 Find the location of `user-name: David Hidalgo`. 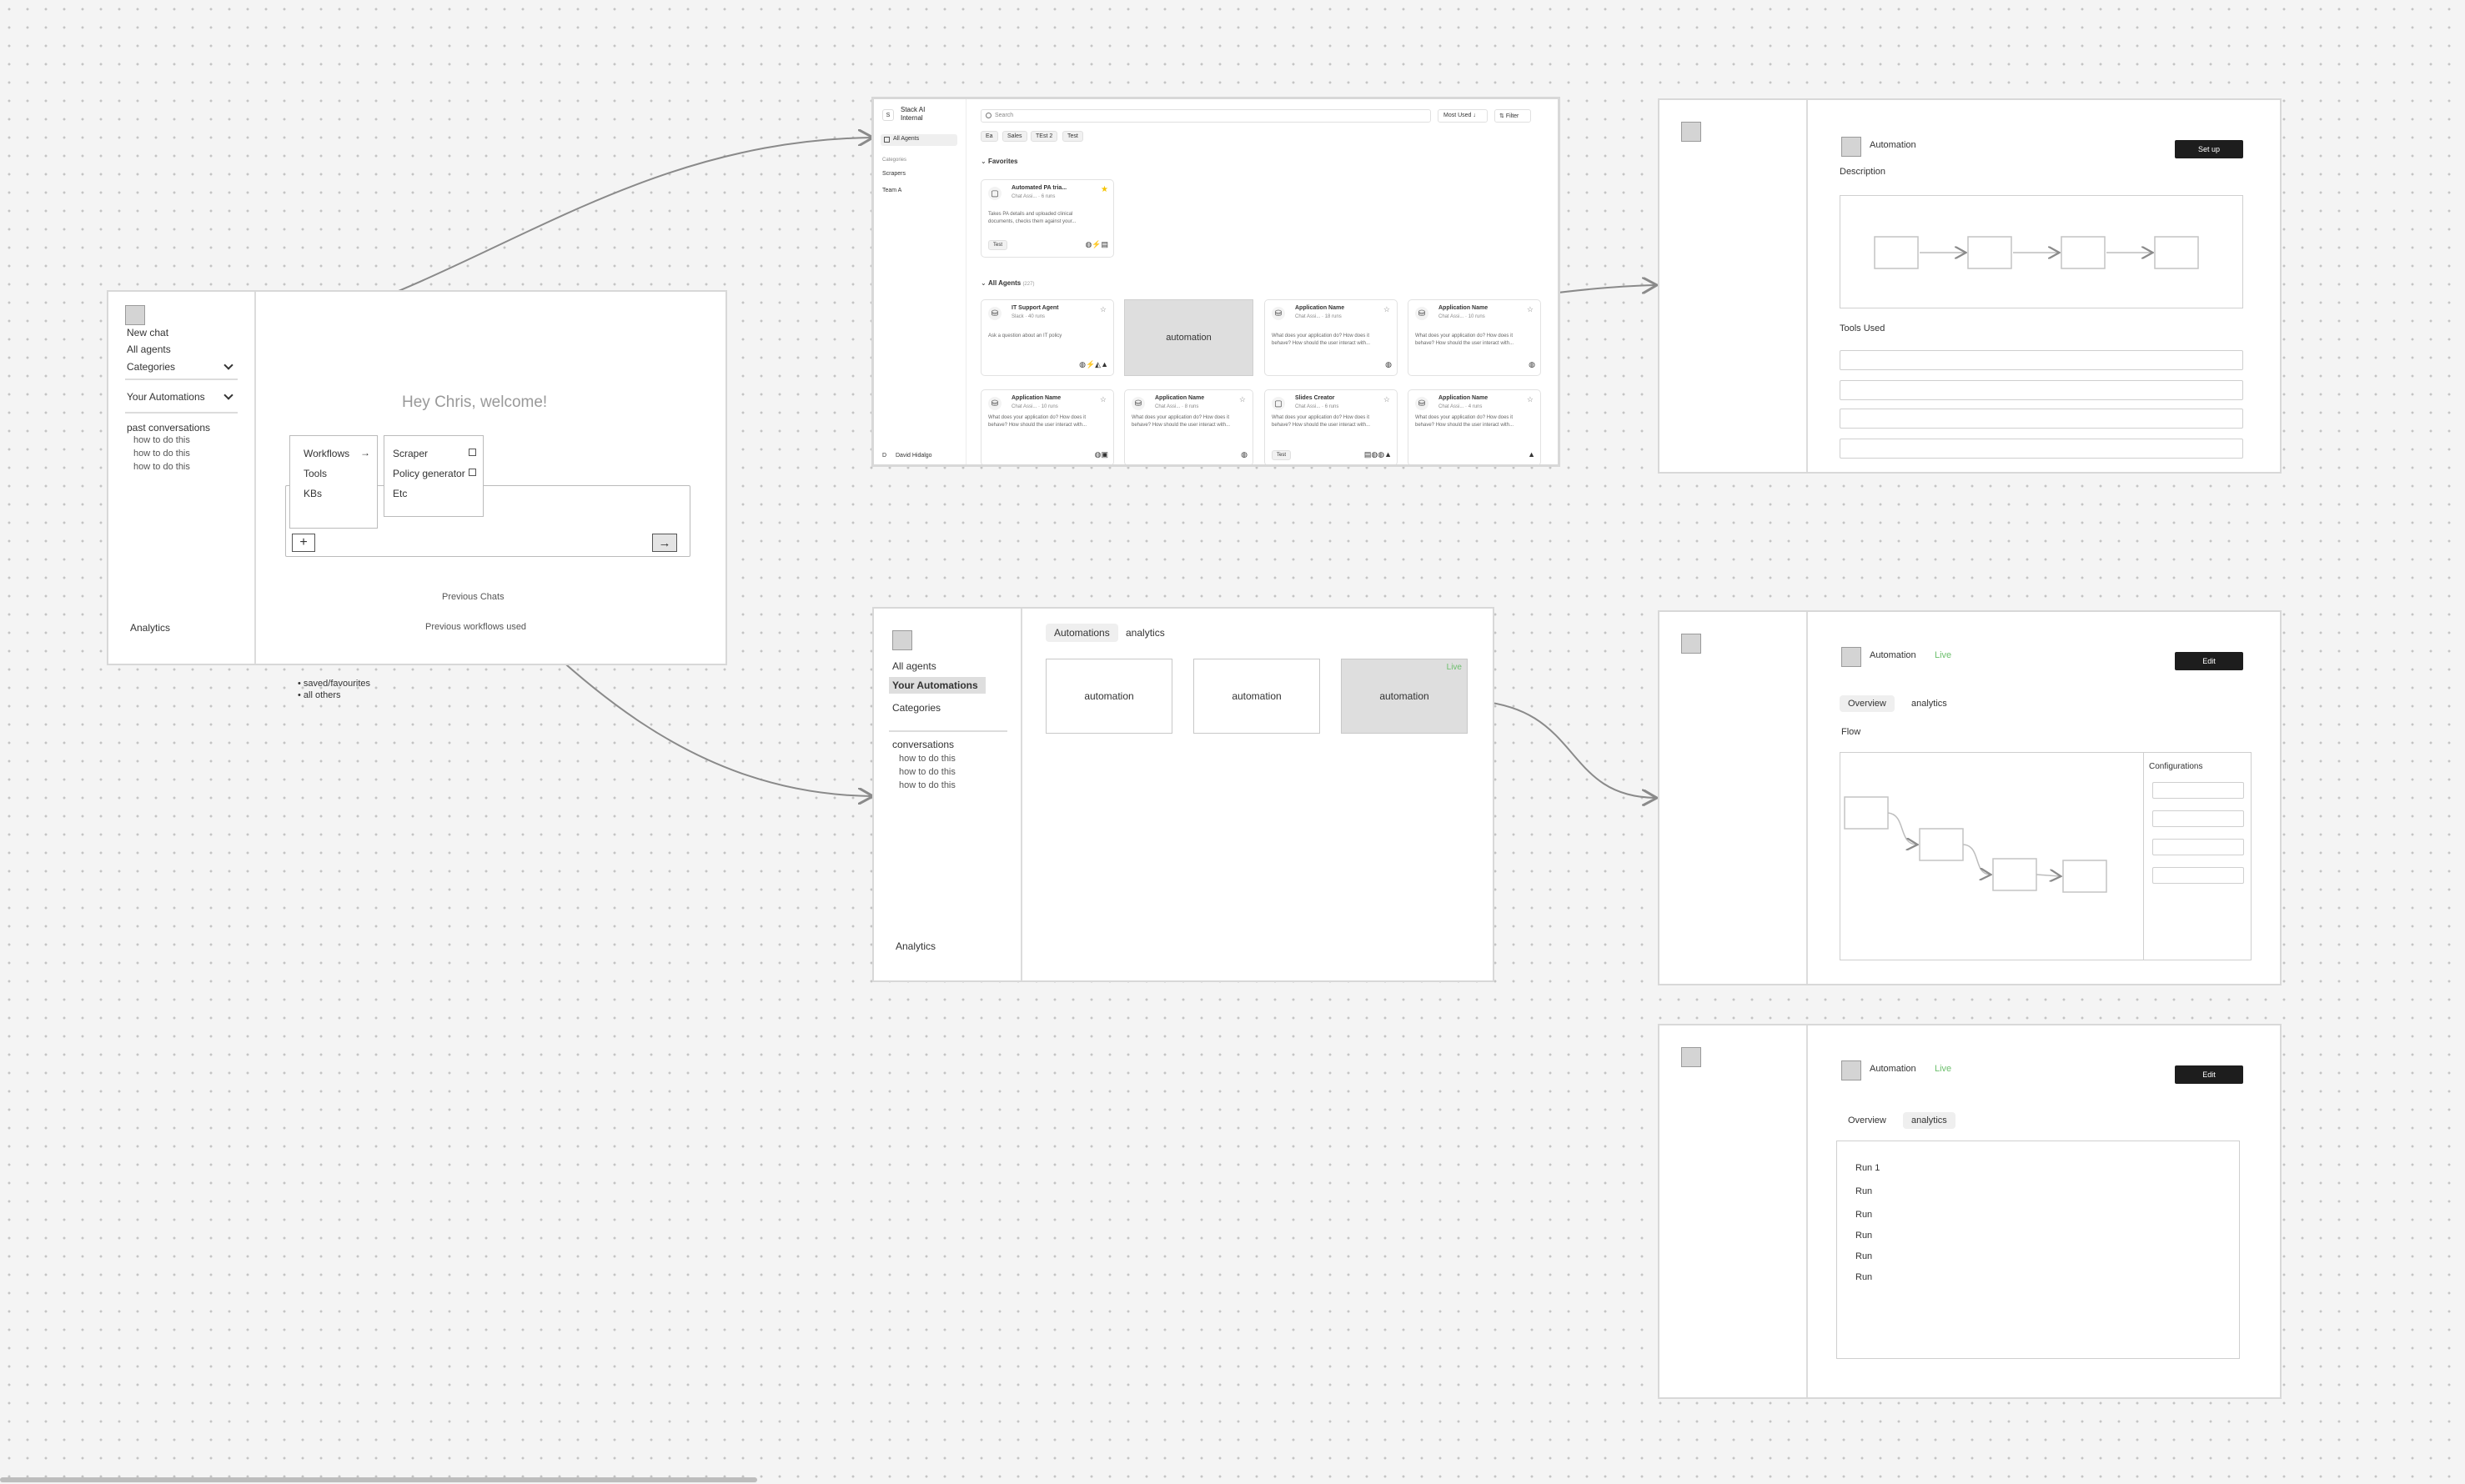

user-name: David Hidalgo is located at coordinates (914, 456).